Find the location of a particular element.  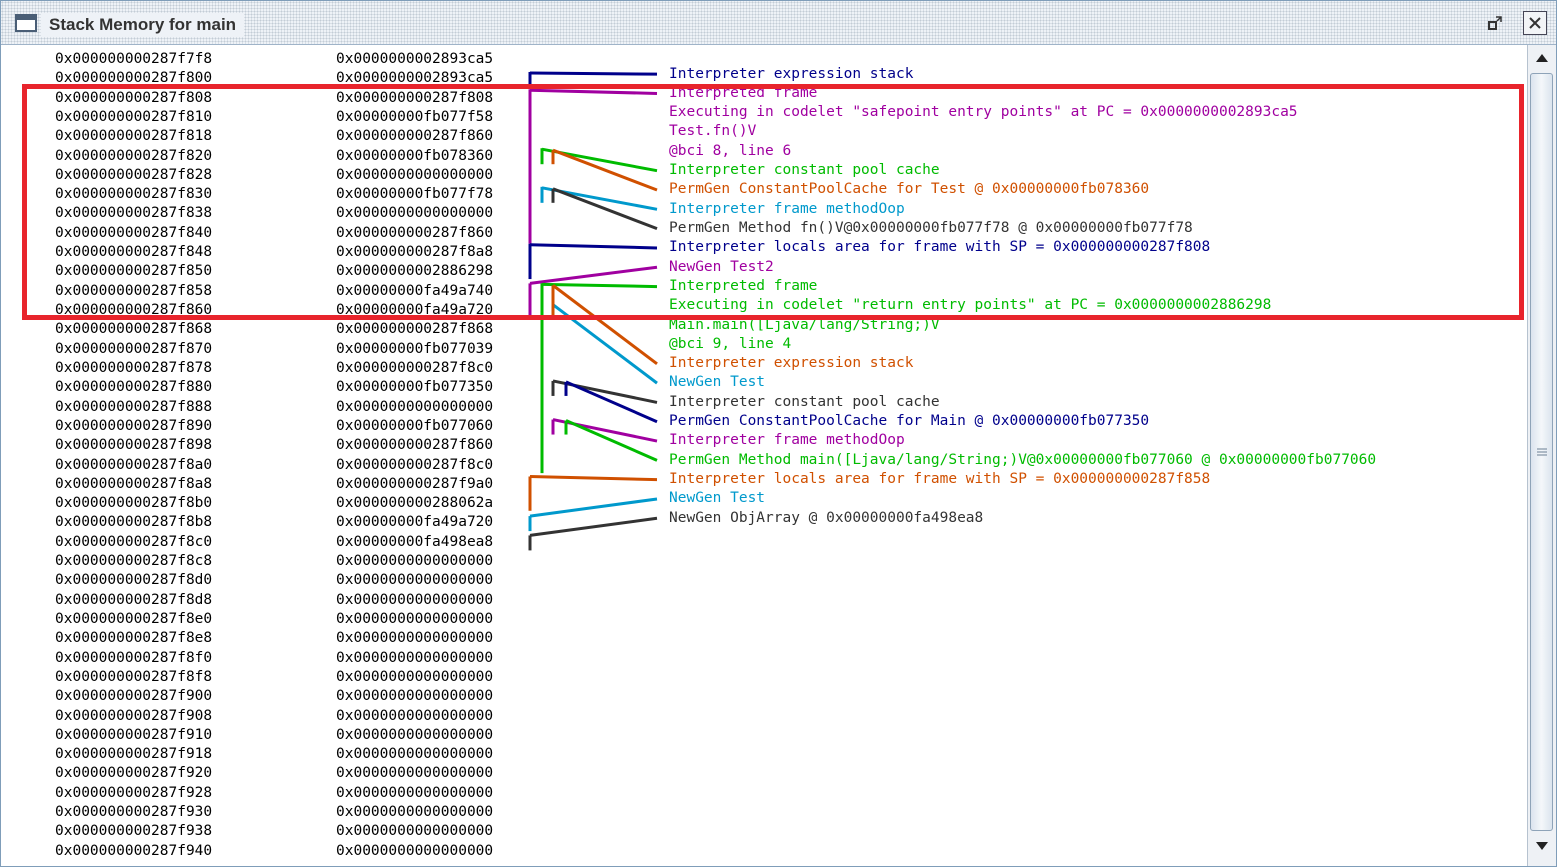

window-icon is located at coordinates (26, 23).